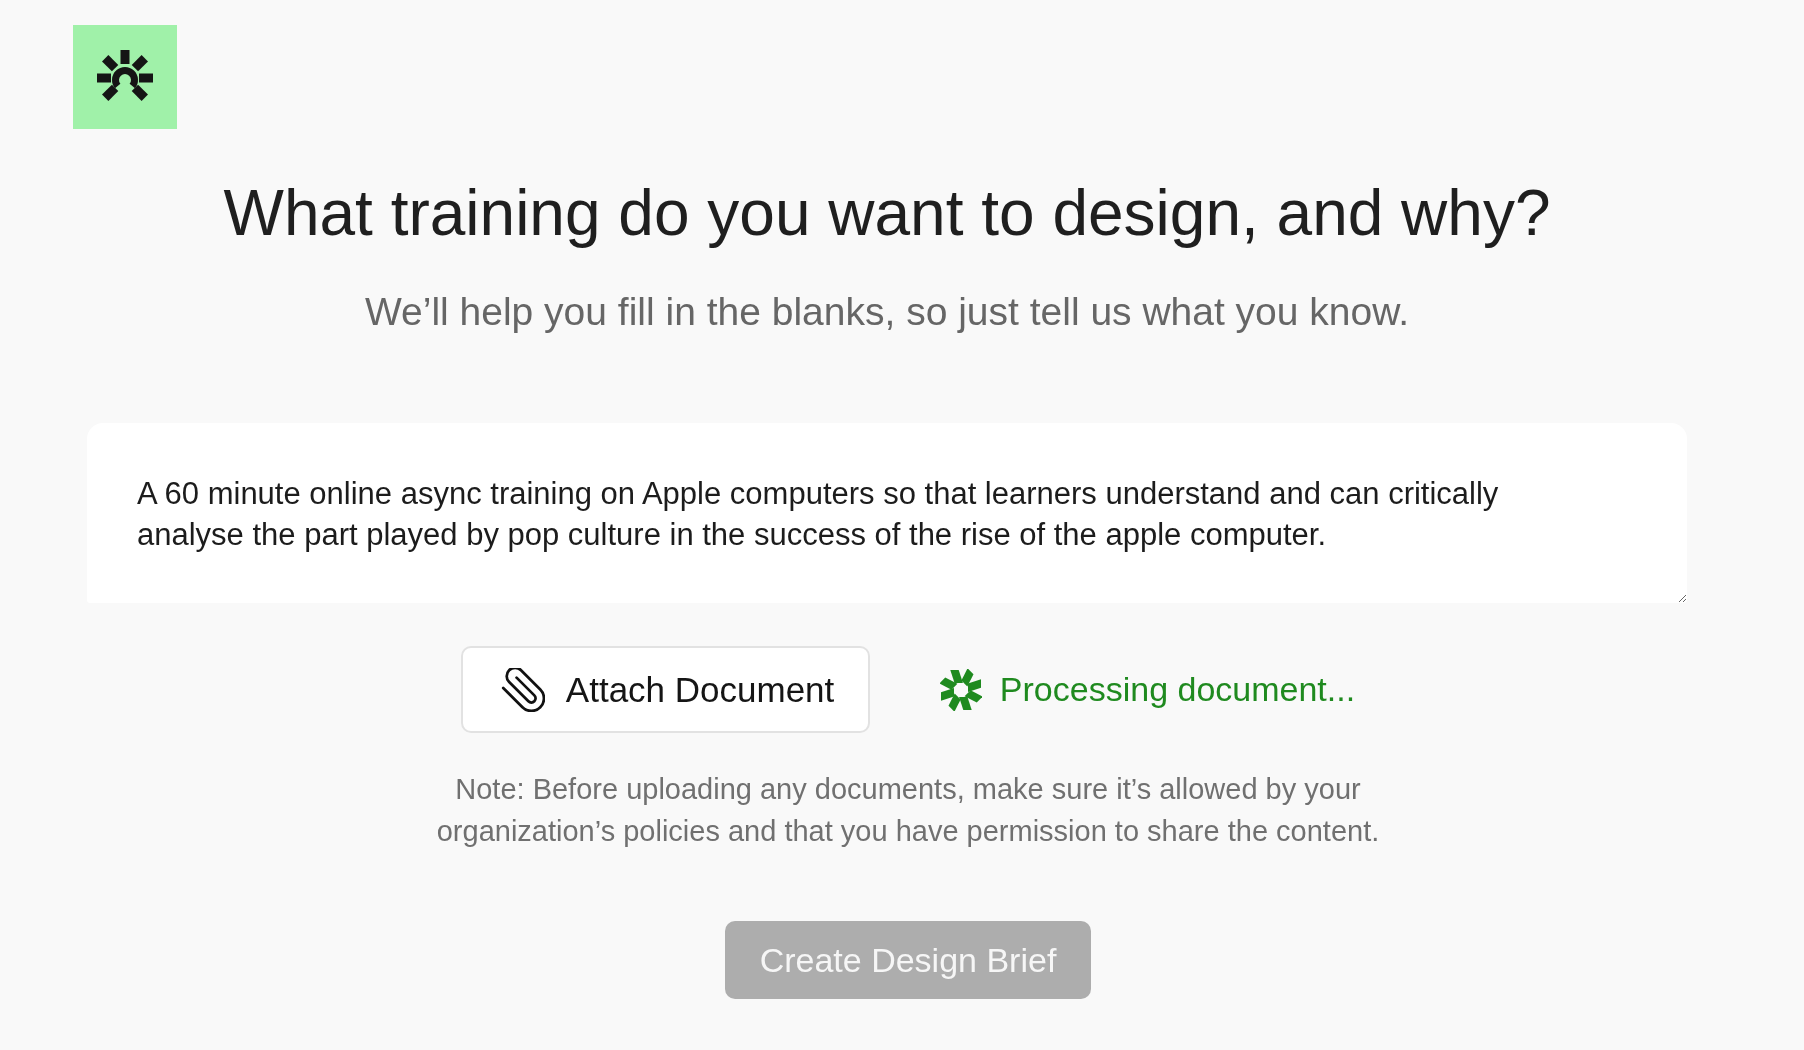  I want to click on logo-icon, so click(125, 77).